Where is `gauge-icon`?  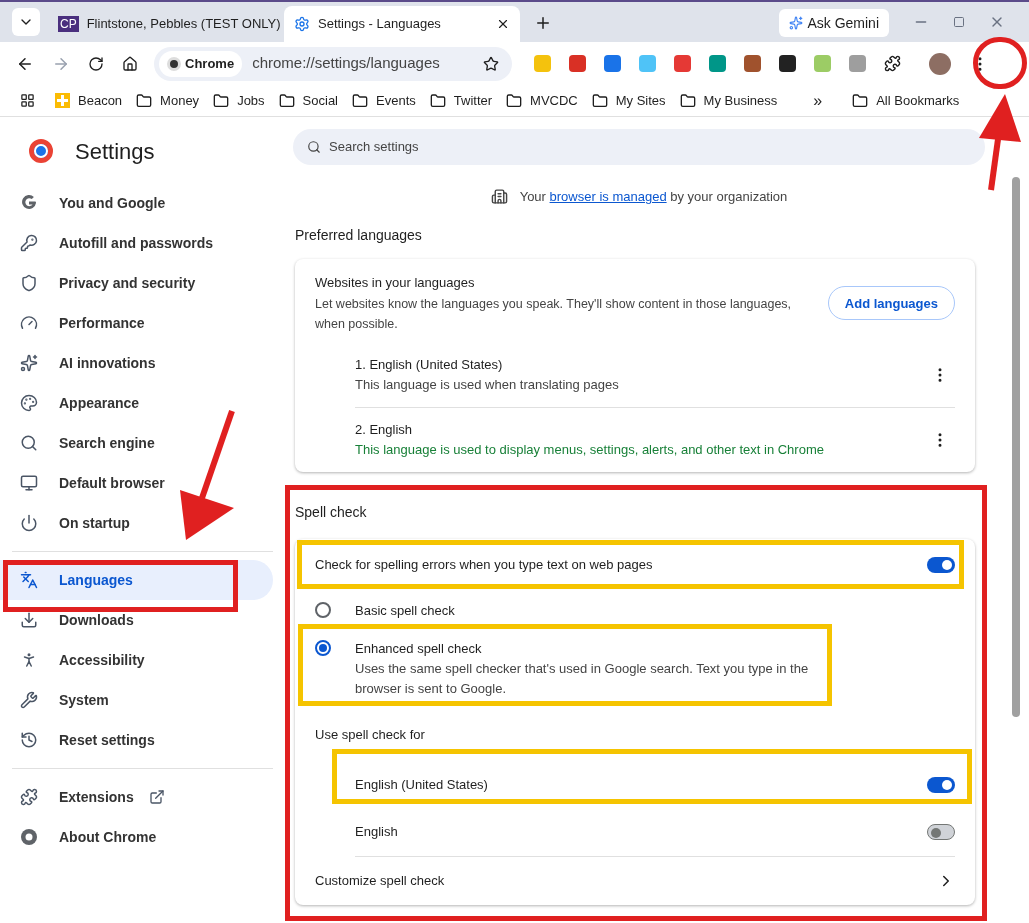 gauge-icon is located at coordinates (29, 323).